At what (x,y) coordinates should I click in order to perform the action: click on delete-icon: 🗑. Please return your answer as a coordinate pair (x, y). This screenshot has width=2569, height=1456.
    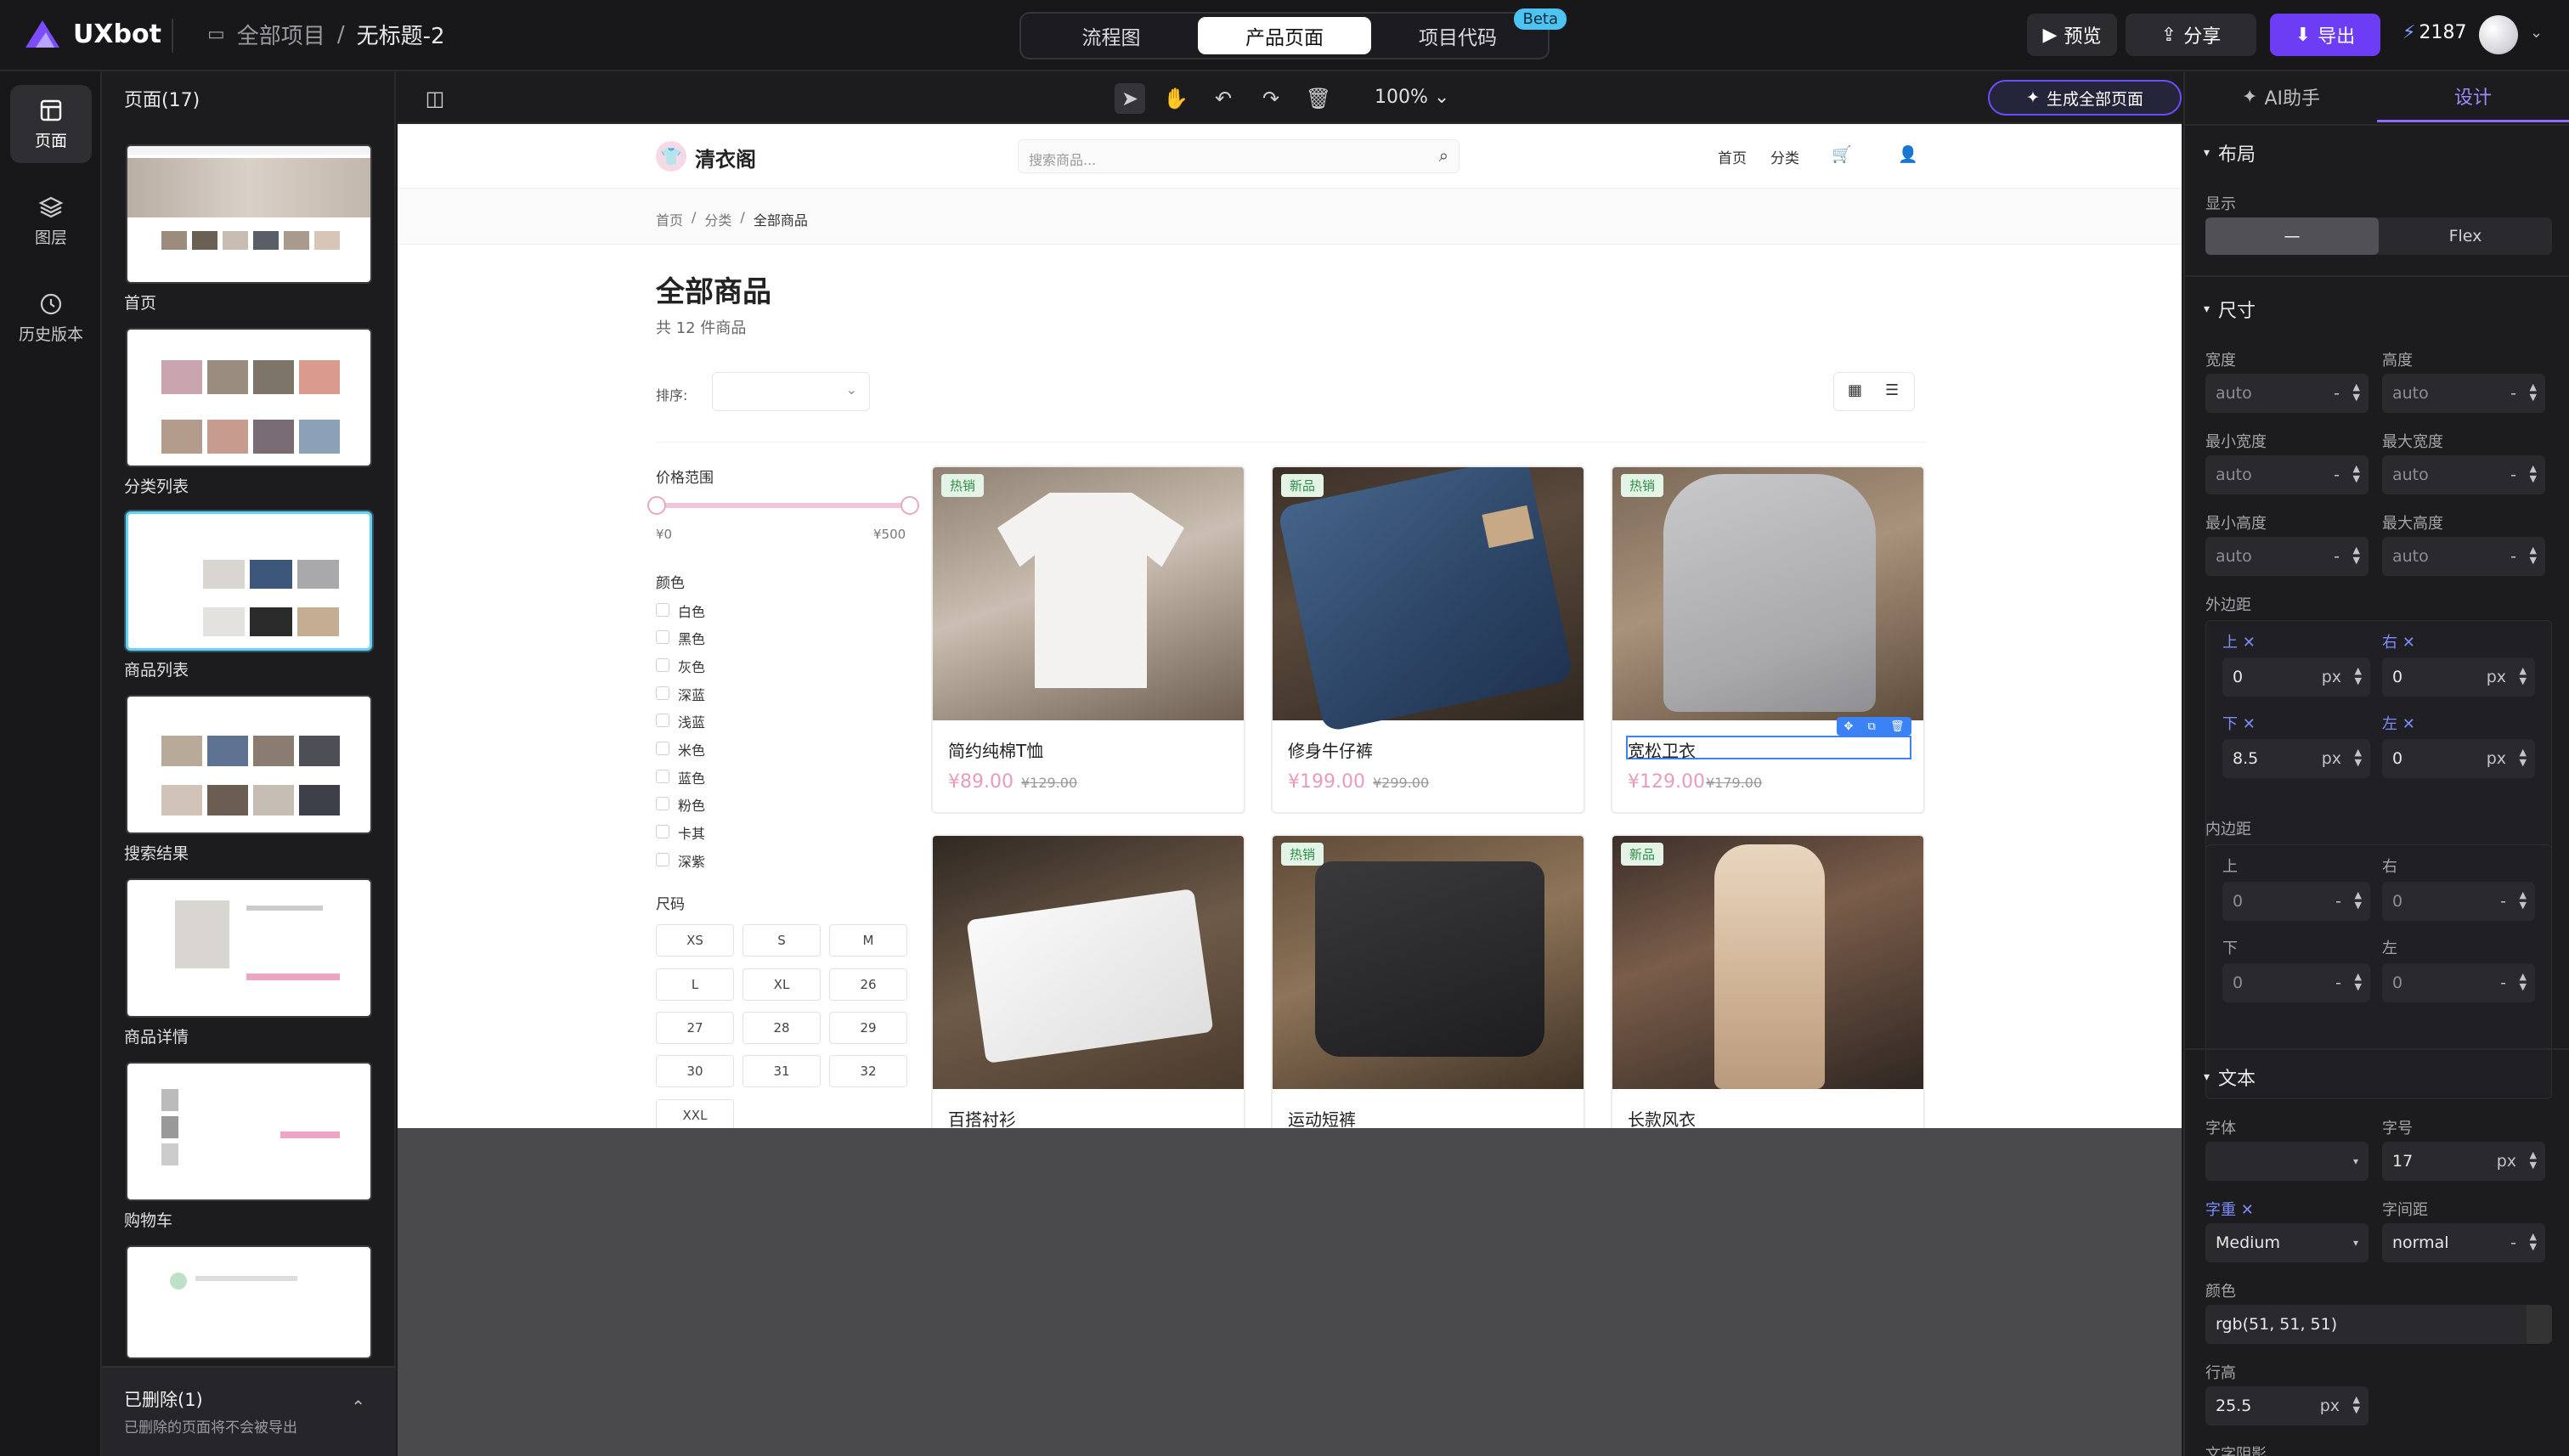
    Looking at the image, I should click on (1319, 99).